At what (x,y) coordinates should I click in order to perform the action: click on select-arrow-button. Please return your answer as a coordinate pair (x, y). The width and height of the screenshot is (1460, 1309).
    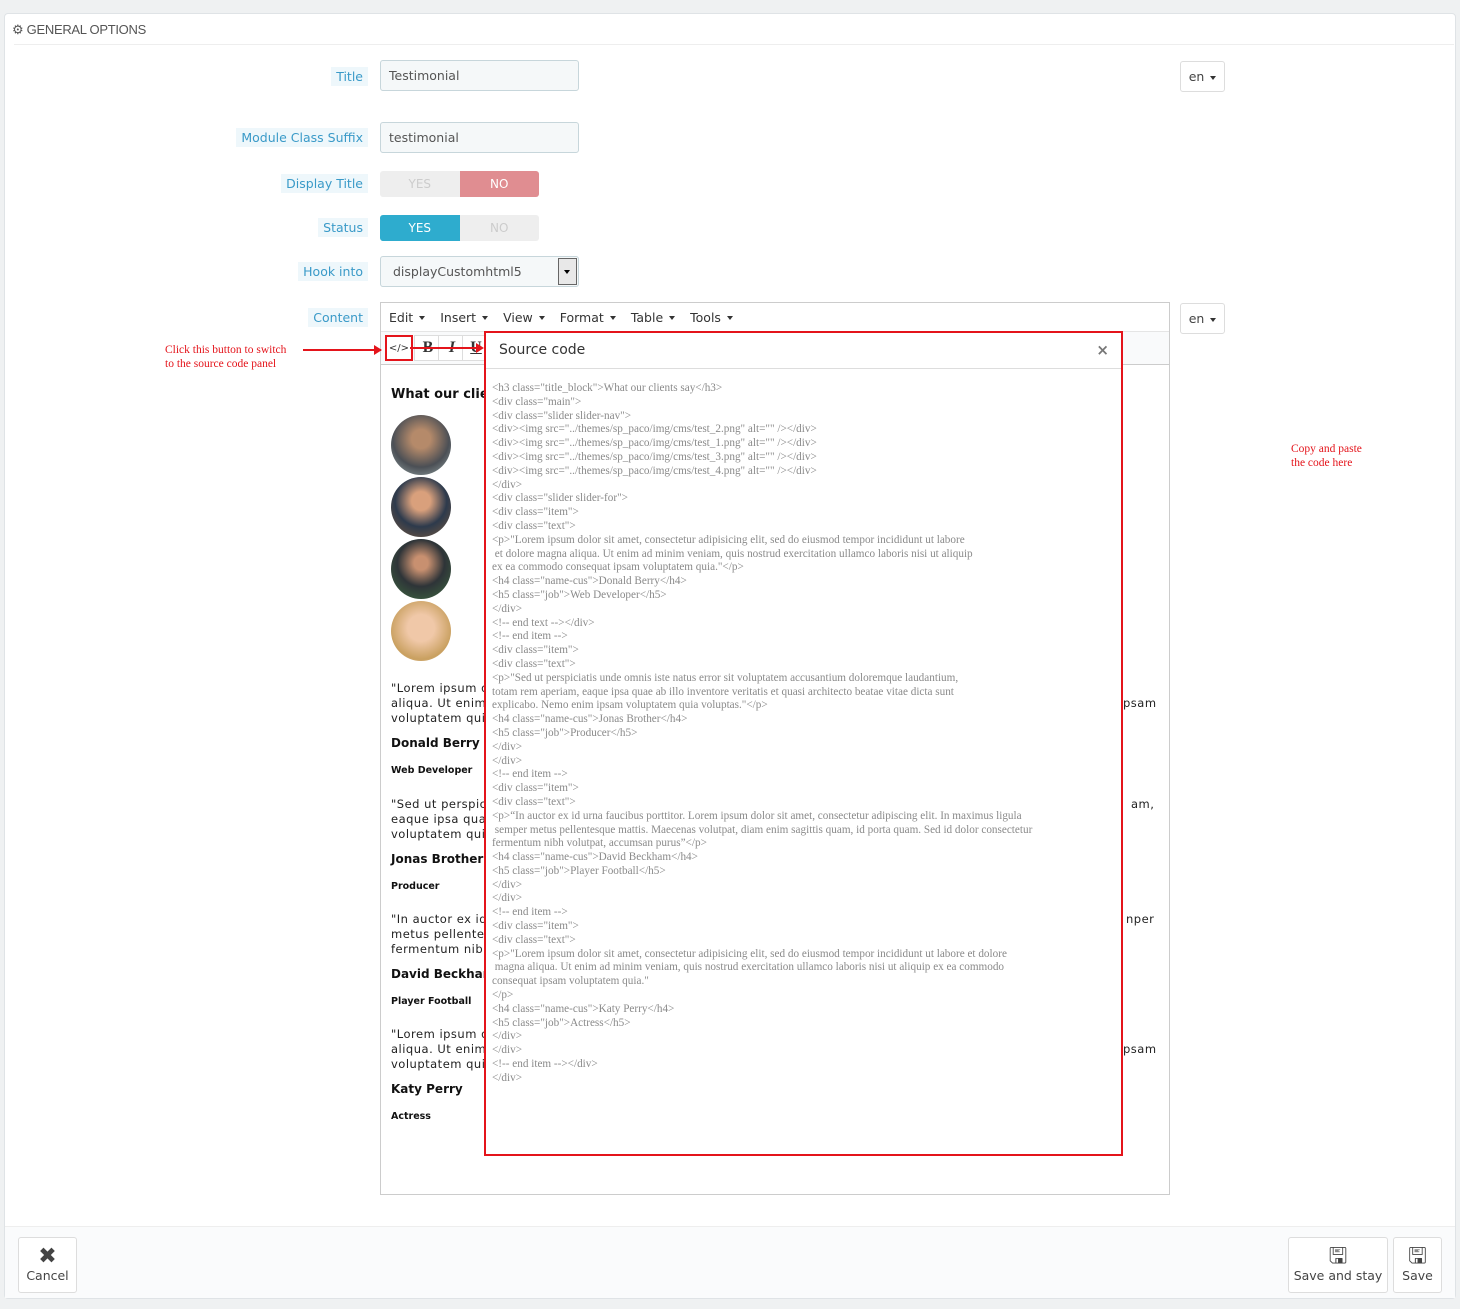
    Looking at the image, I should click on (567, 271).